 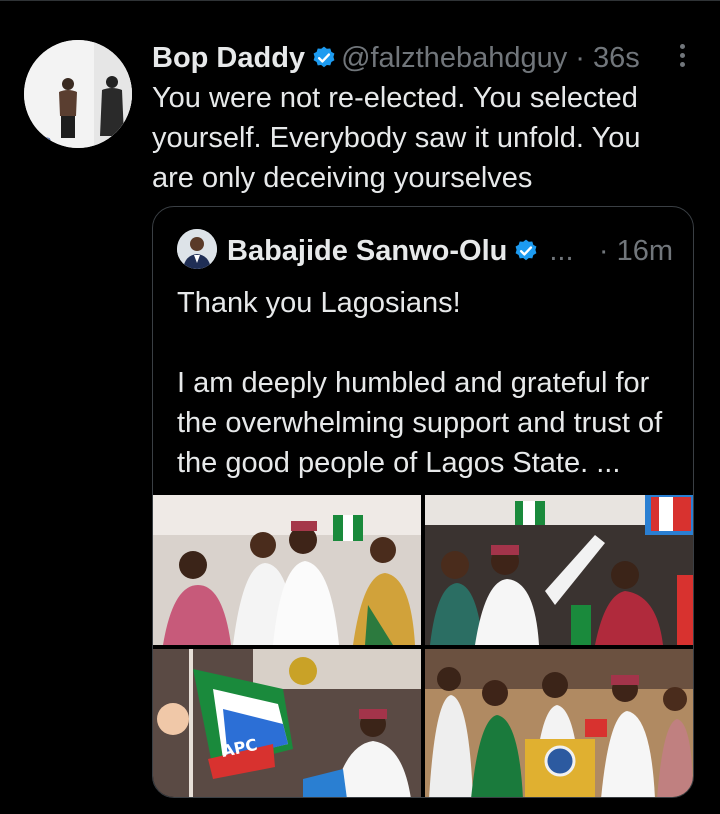 What do you see at coordinates (616, 58) in the screenshot?
I see `tweet-timestamp: 36s` at bounding box center [616, 58].